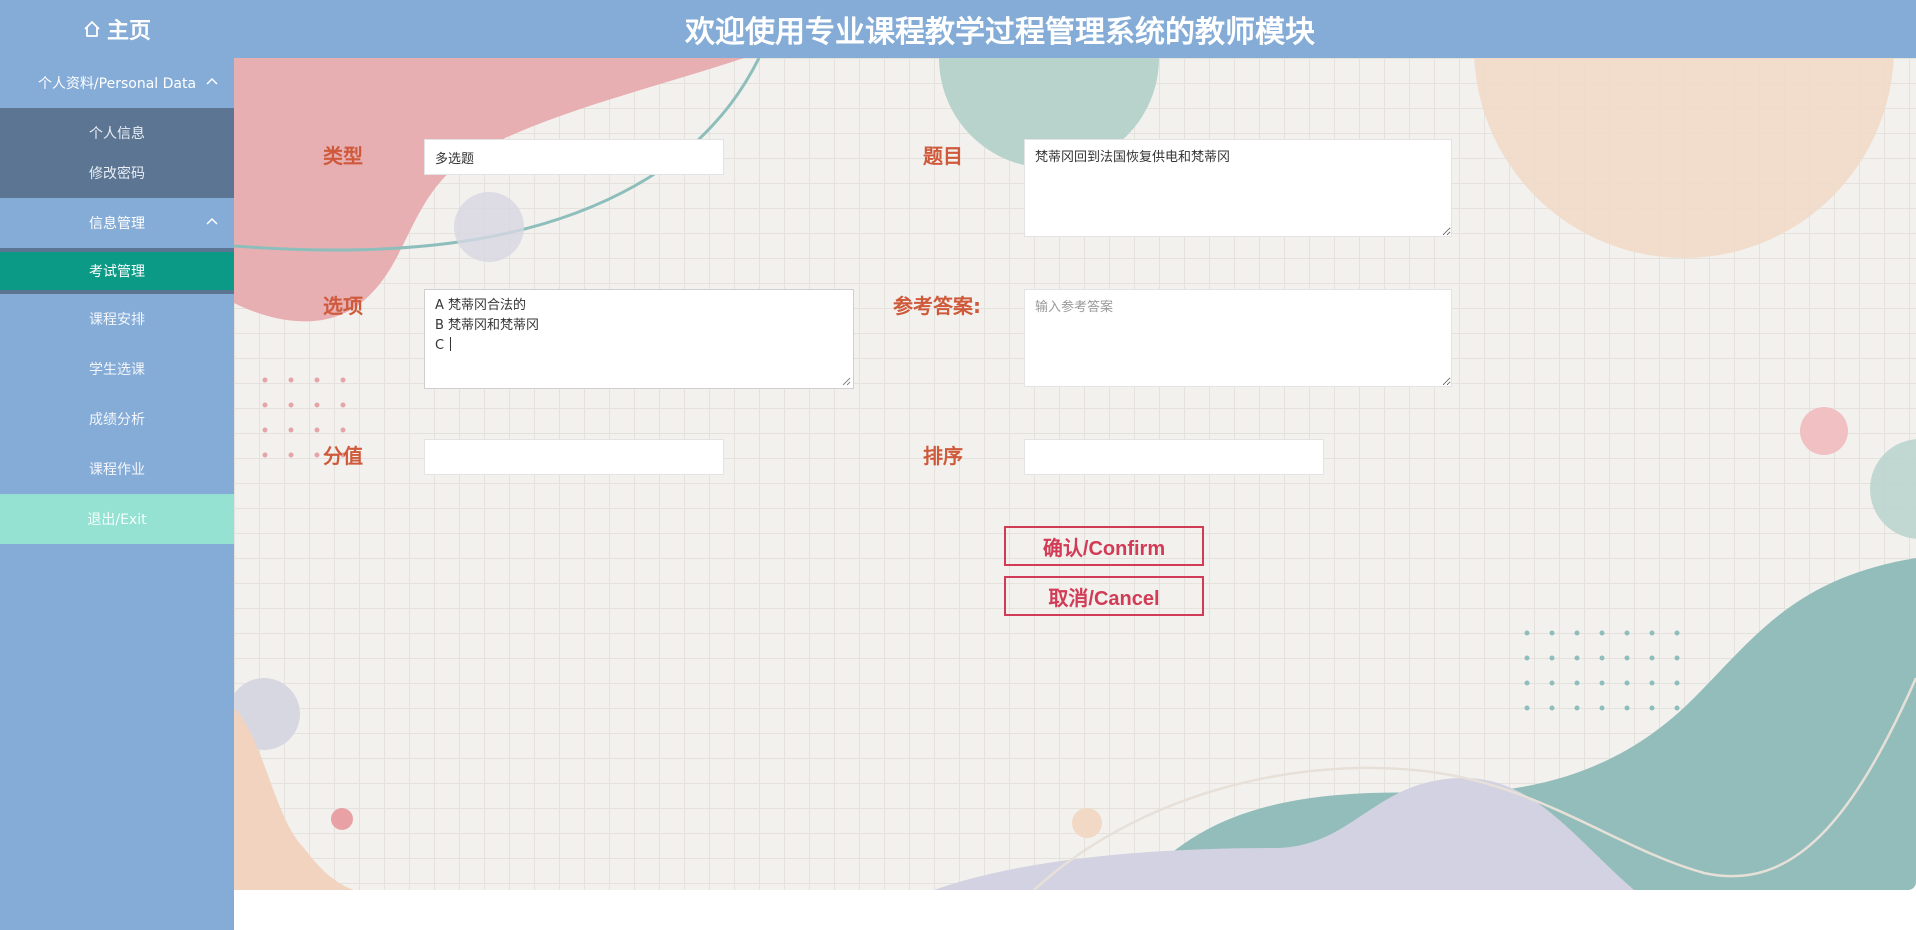 The width and height of the screenshot is (1916, 930). What do you see at coordinates (442, 345) in the screenshot?
I see `options-line: C` at bounding box center [442, 345].